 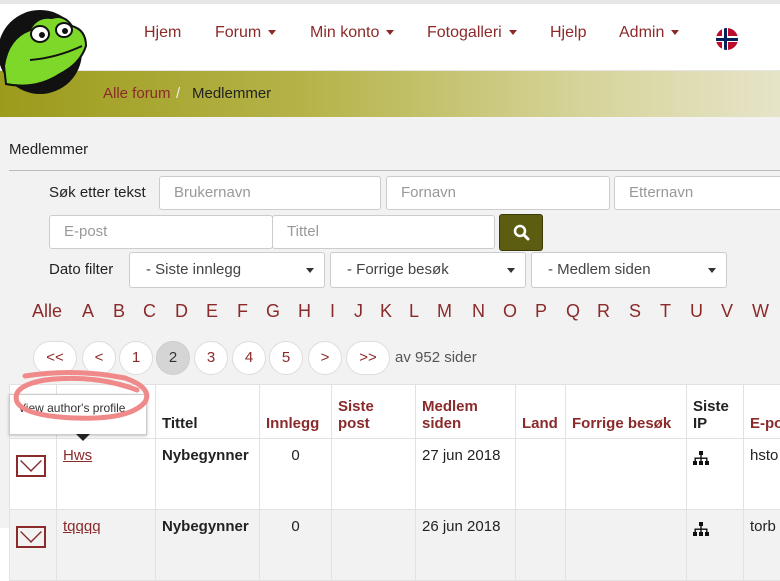 What do you see at coordinates (352, 33) in the screenshot?
I see `nav-min-konto: Min konto` at bounding box center [352, 33].